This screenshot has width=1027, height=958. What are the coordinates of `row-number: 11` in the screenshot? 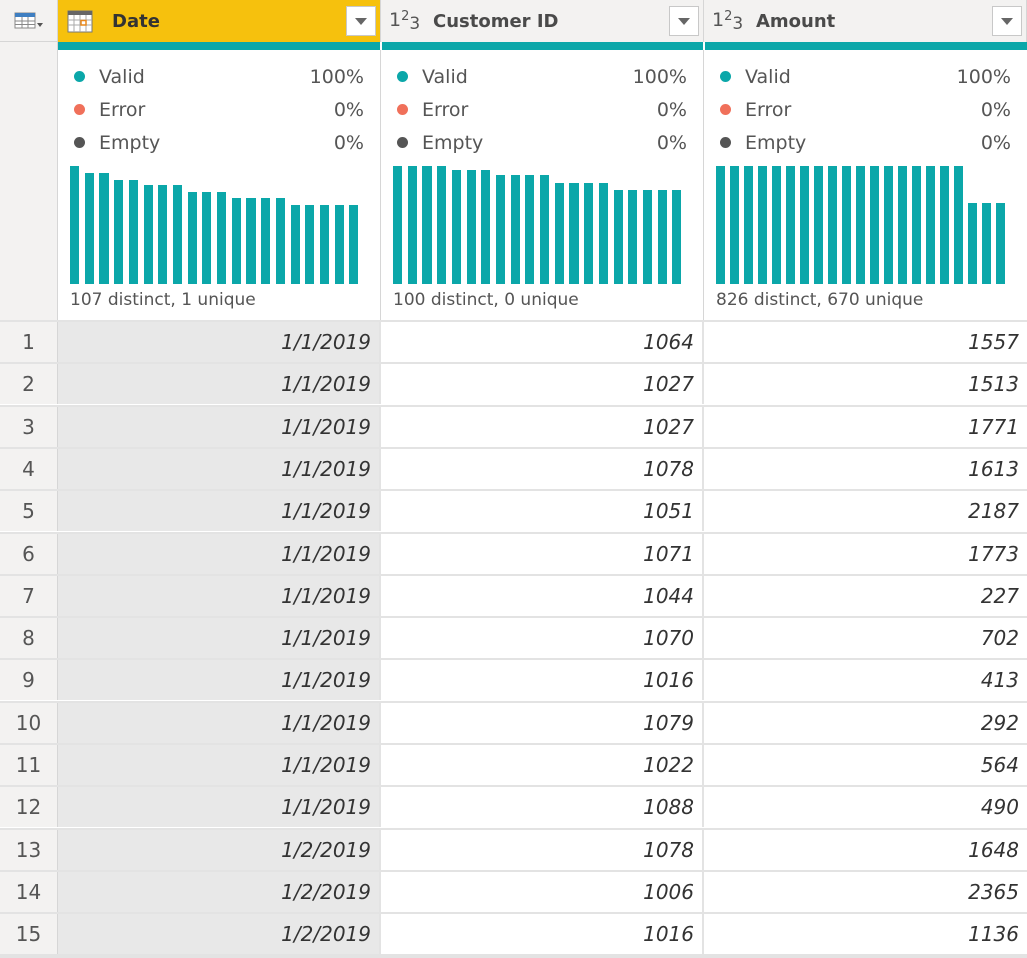 It's located at (29, 765).